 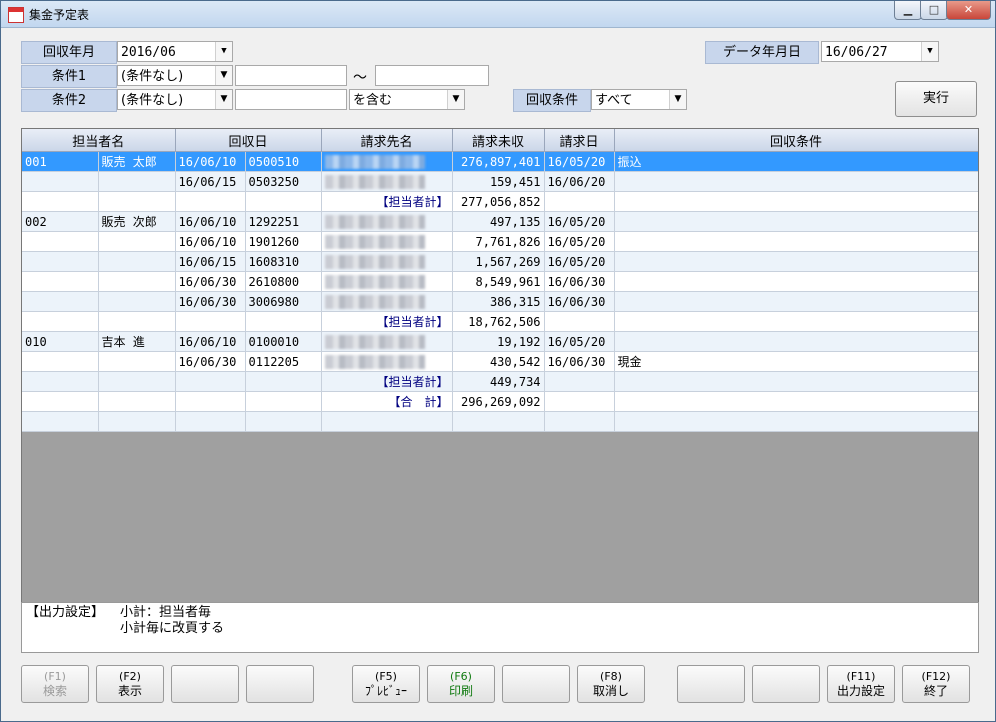 I want to click on table-row: 16/06/30 3006980 386,315 16/06/30, so click(x=500, y=301).